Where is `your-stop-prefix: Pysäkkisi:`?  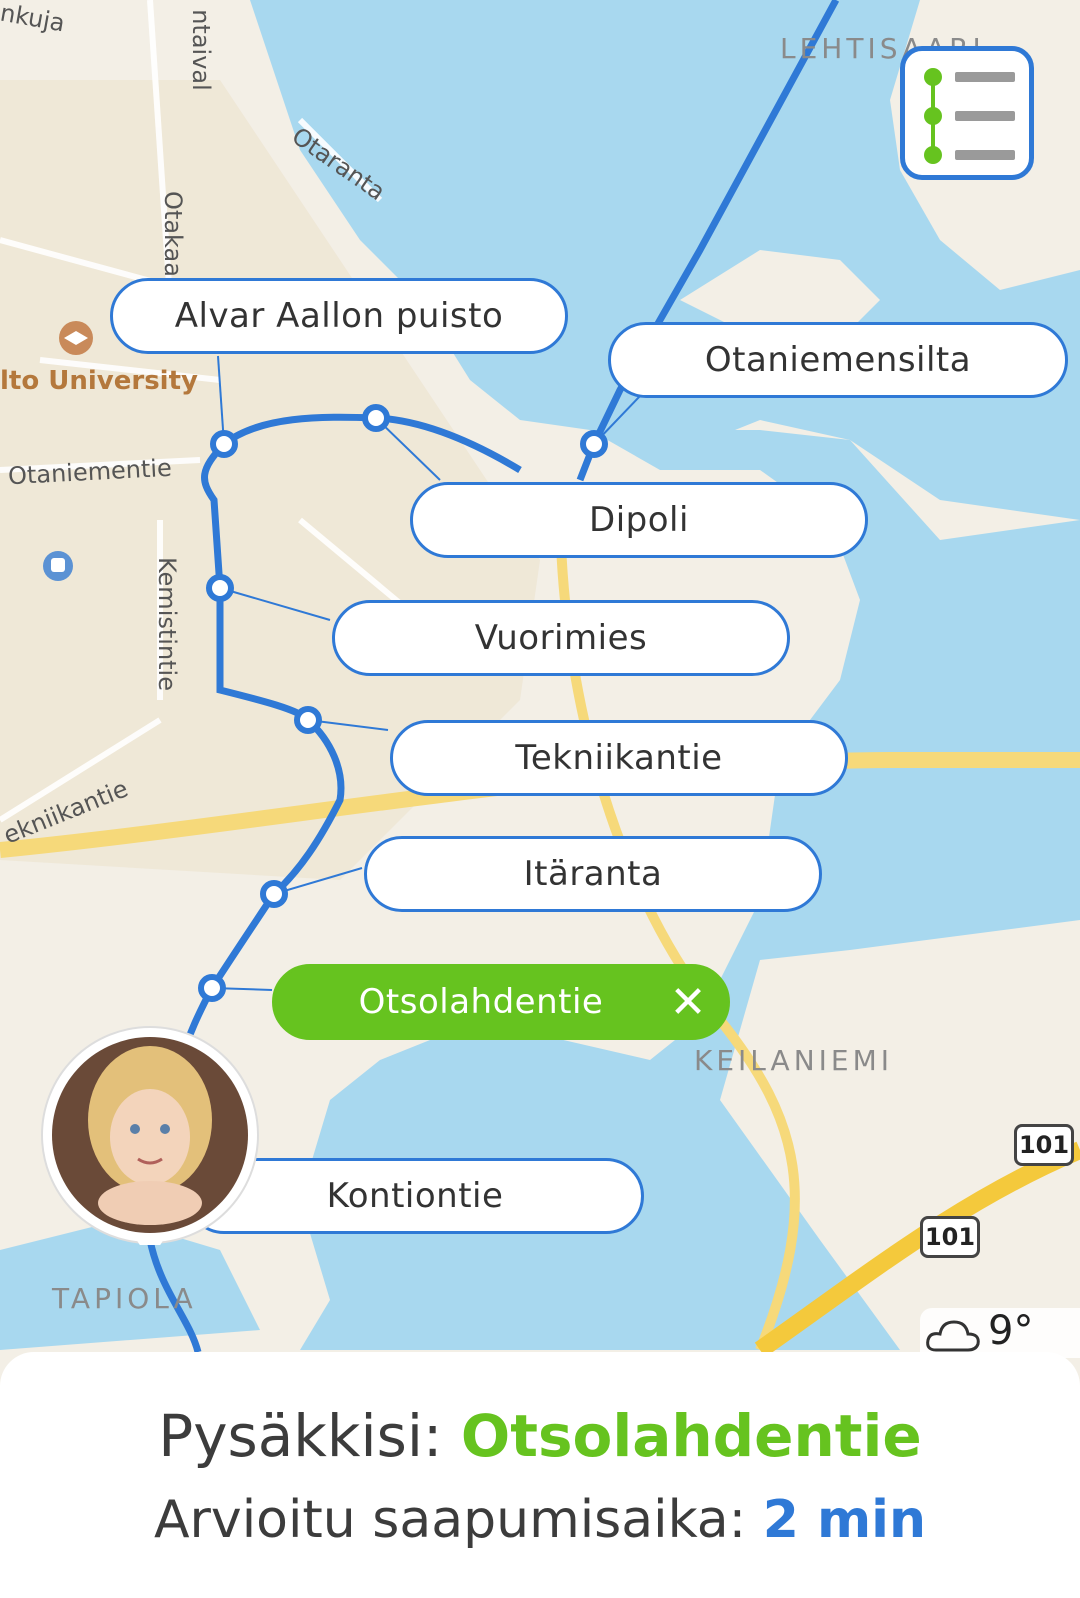 your-stop-prefix: Pysäkkisi: is located at coordinates (309, 1436).